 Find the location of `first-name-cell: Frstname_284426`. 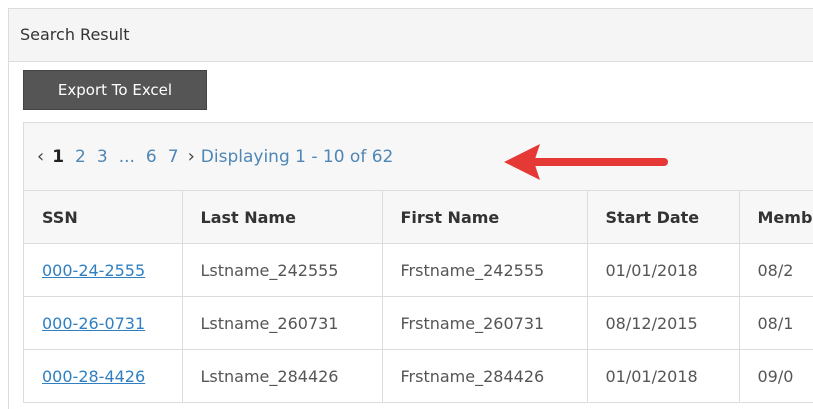

first-name-cell: Frstname_284426 is located at coordinates (485, 376).